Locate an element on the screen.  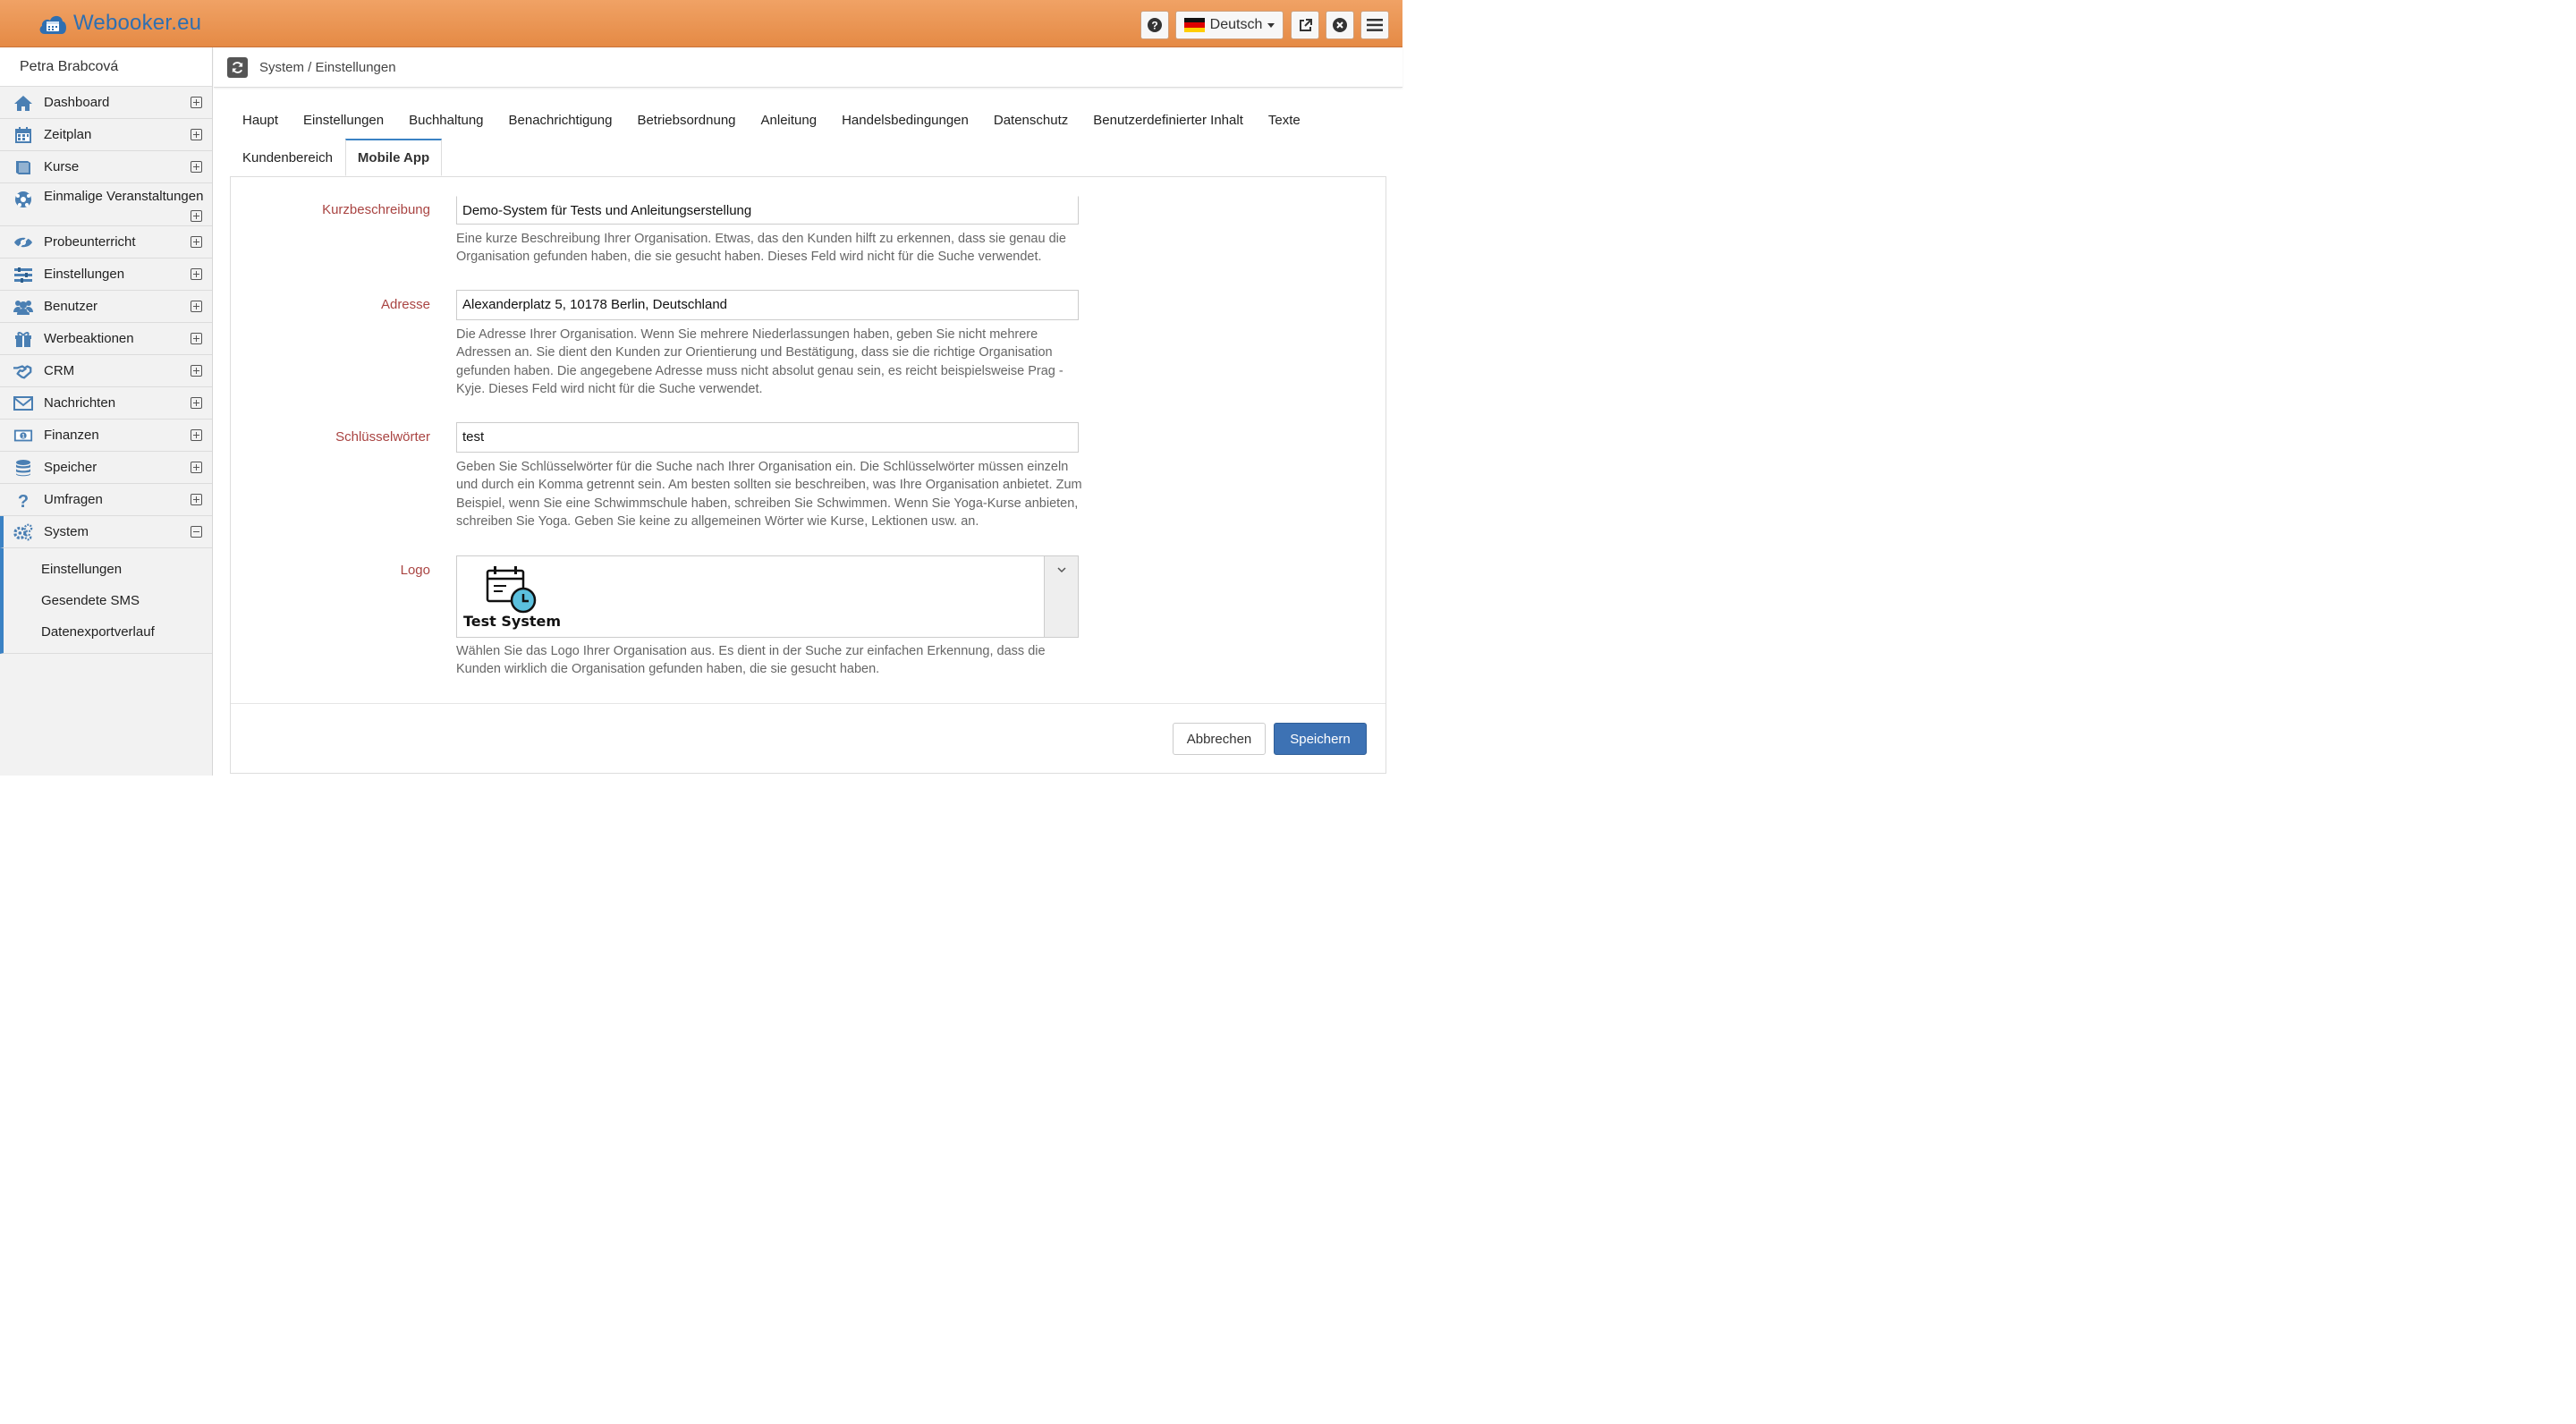
language-select: Deutsch is located at coordinates (1229, 25).